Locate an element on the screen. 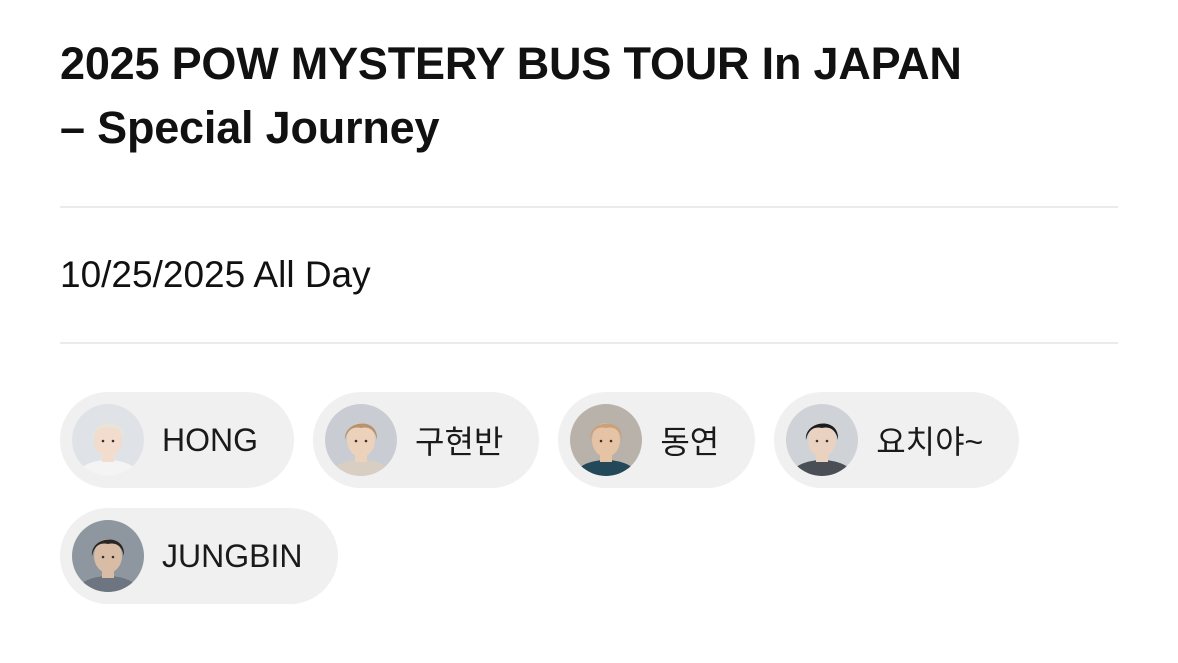  member-name: 동연 is located at coordinates (690, 442).